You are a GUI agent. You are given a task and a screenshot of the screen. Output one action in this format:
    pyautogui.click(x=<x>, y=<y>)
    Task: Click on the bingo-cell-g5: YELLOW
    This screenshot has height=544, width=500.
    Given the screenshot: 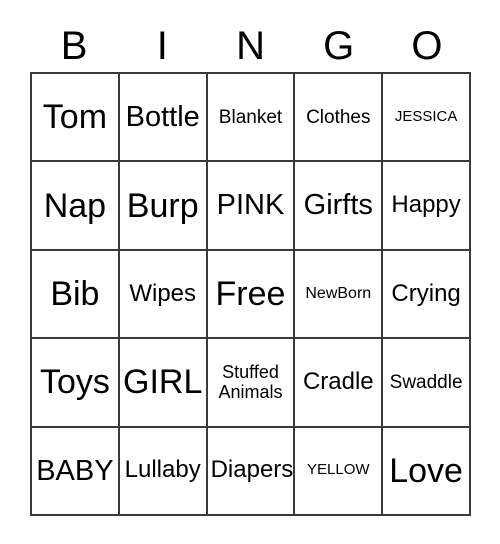 What is the action you would take?
    pyautogui.click(x=339, y=471)
    